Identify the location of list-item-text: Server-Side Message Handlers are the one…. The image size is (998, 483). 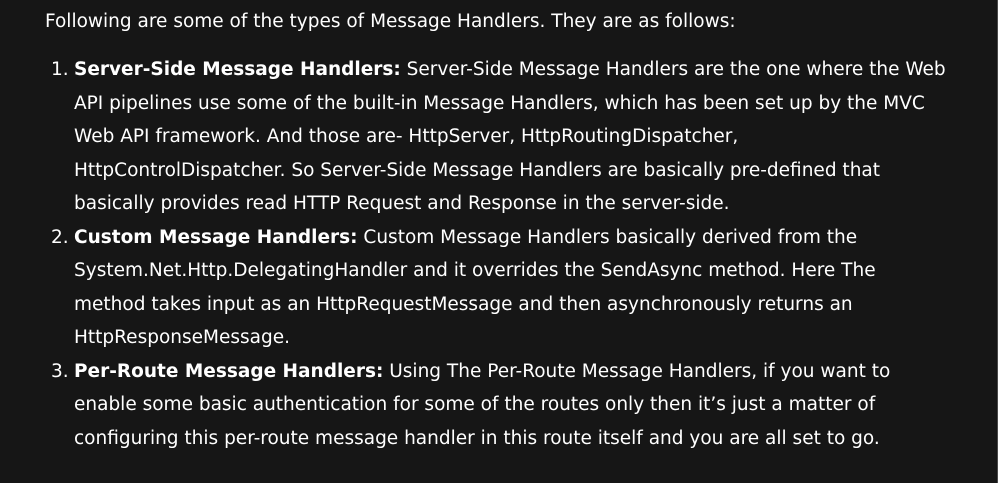
(673, 69).